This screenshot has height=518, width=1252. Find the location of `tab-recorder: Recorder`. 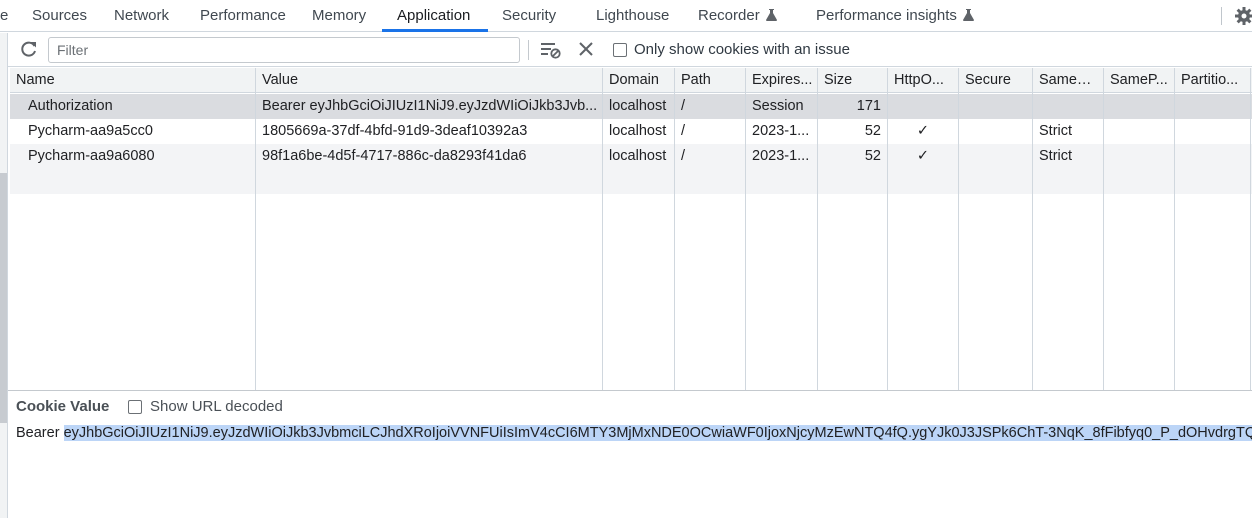

tab-recorder: Recorder is located at coordinates (737, 16).